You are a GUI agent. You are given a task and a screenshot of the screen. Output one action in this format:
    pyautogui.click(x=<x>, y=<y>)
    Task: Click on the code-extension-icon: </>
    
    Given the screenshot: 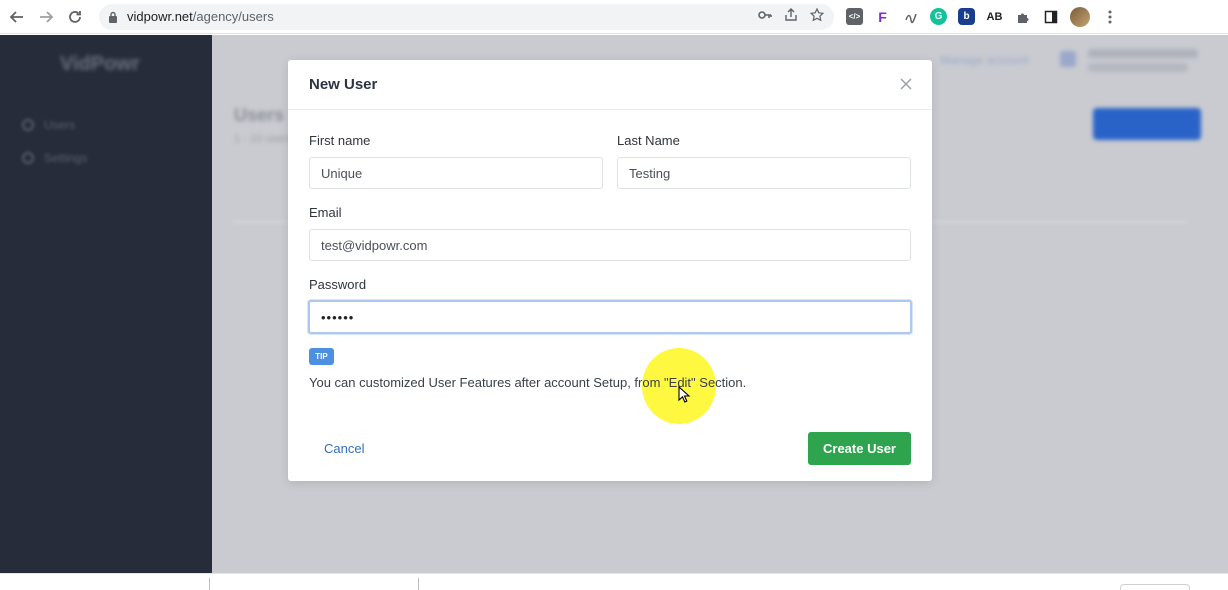 What is the action you would take?
    pyautogui.click(x=854, y=16)
    